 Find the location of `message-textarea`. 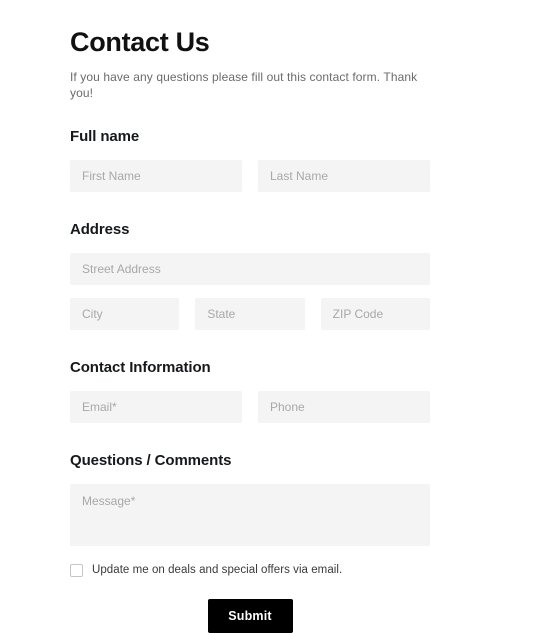

message-textarea is located at coordinates (250, 515).